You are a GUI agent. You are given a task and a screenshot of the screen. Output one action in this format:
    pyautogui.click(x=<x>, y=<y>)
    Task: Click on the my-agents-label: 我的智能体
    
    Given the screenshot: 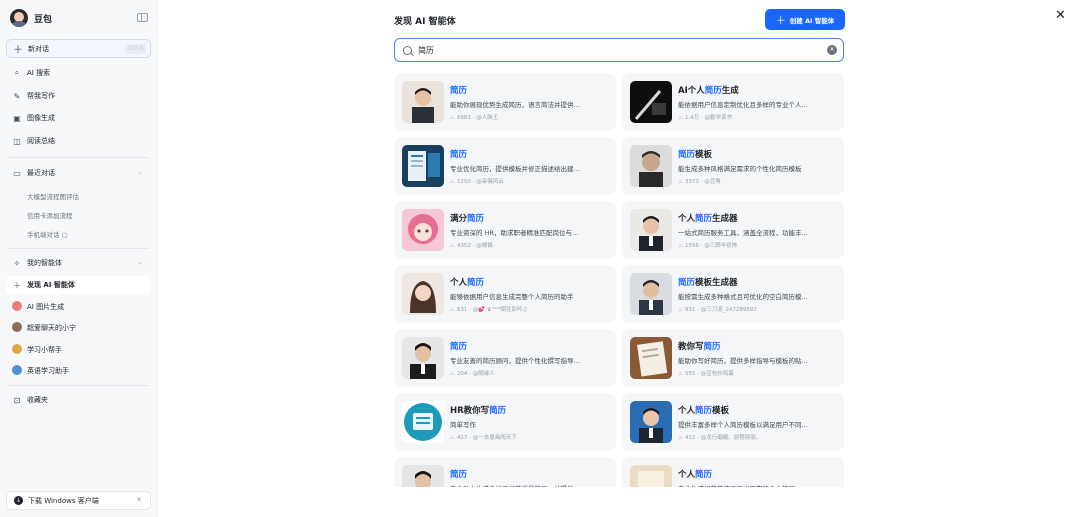 What is the action you would take?
    pyautogui.click(x=44, y=263)
    